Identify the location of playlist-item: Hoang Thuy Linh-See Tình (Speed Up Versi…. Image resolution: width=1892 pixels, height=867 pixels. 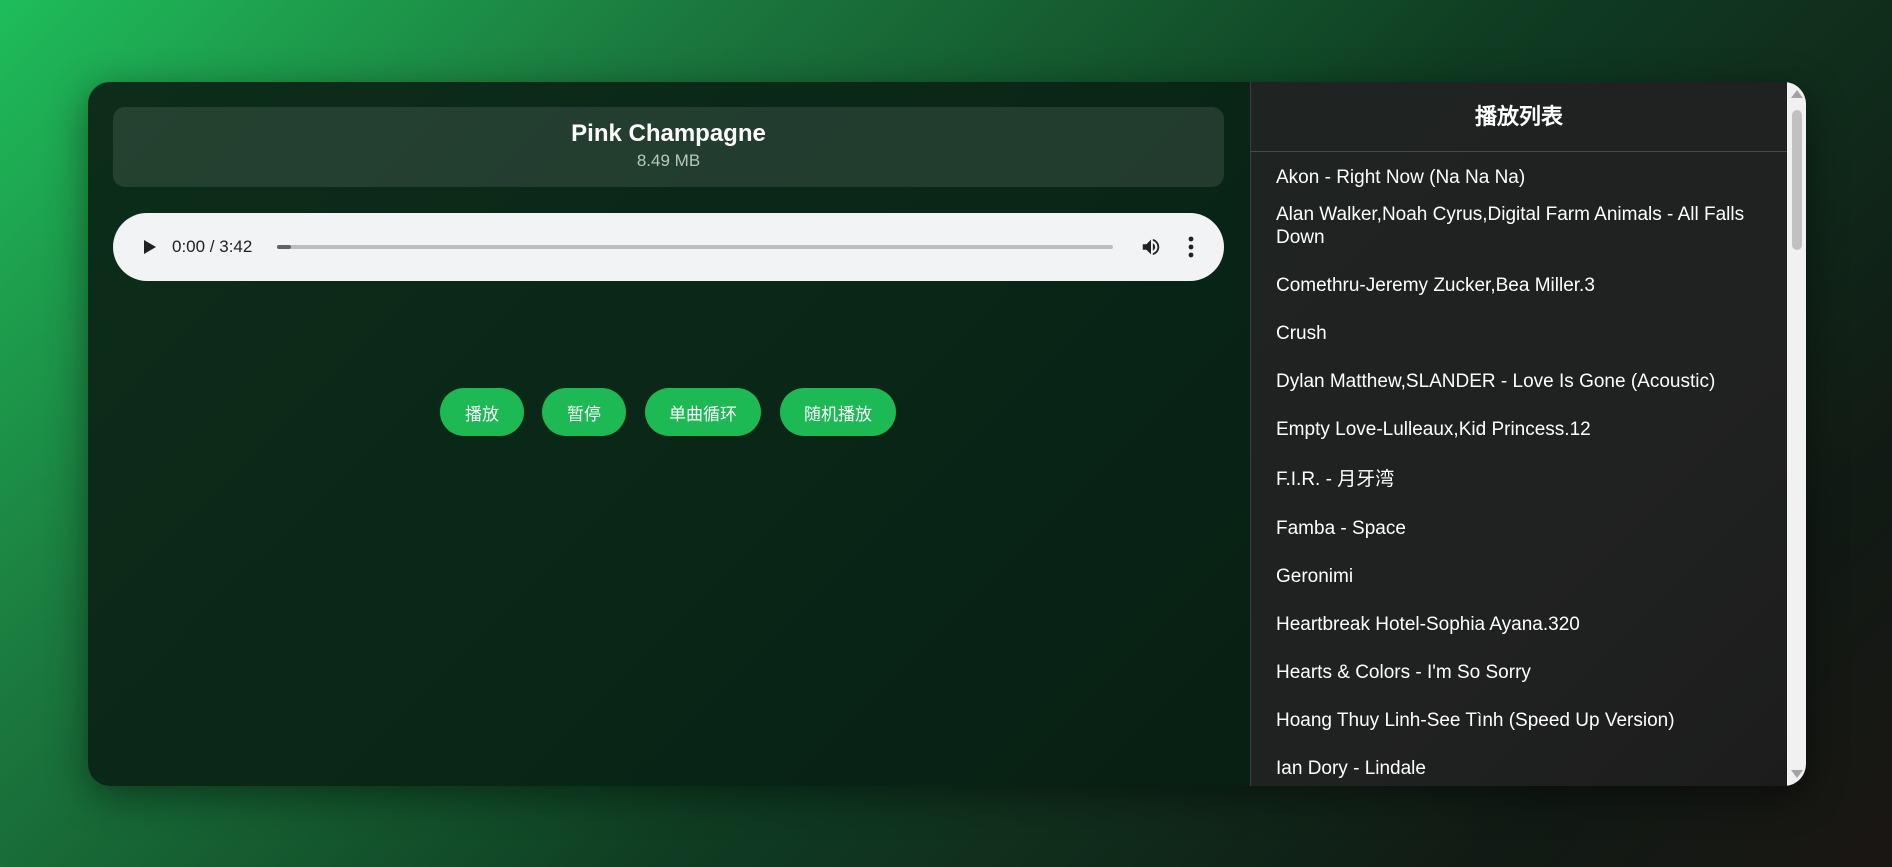
(1475, 720).